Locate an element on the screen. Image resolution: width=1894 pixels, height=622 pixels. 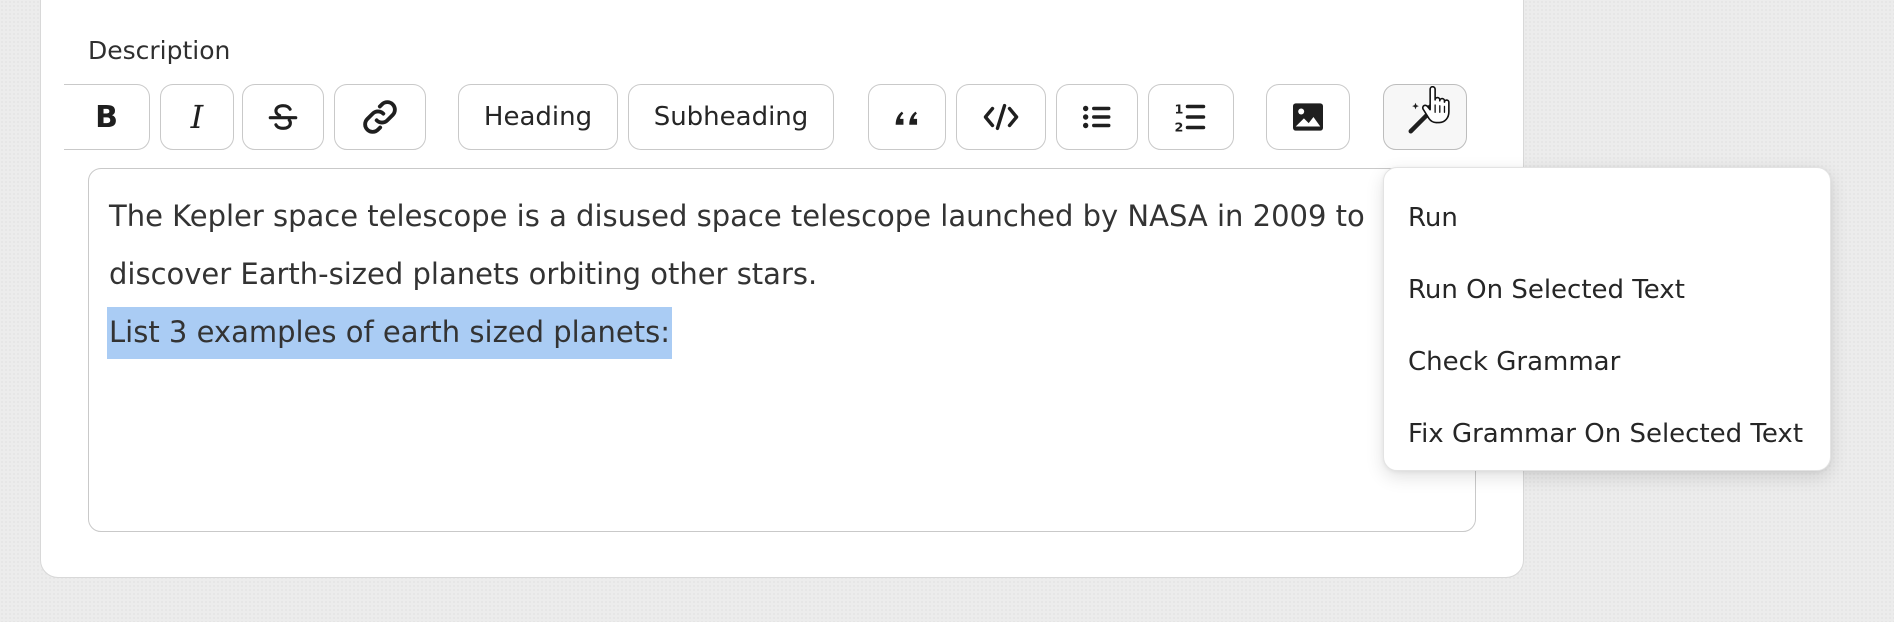
svg-text: 2 is located at coordinates (1179, 127).